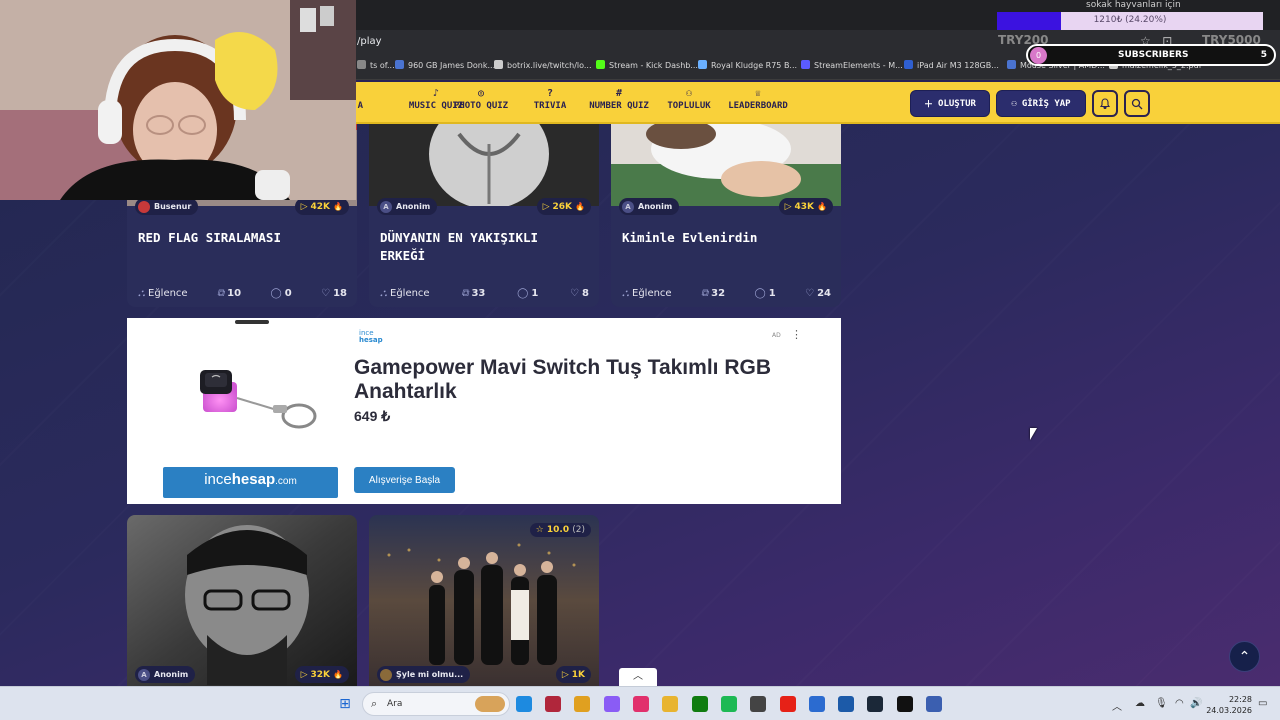 The height and width of the screenshot is (720, 1280). I want to click on search-icon, so click(1137, 103).